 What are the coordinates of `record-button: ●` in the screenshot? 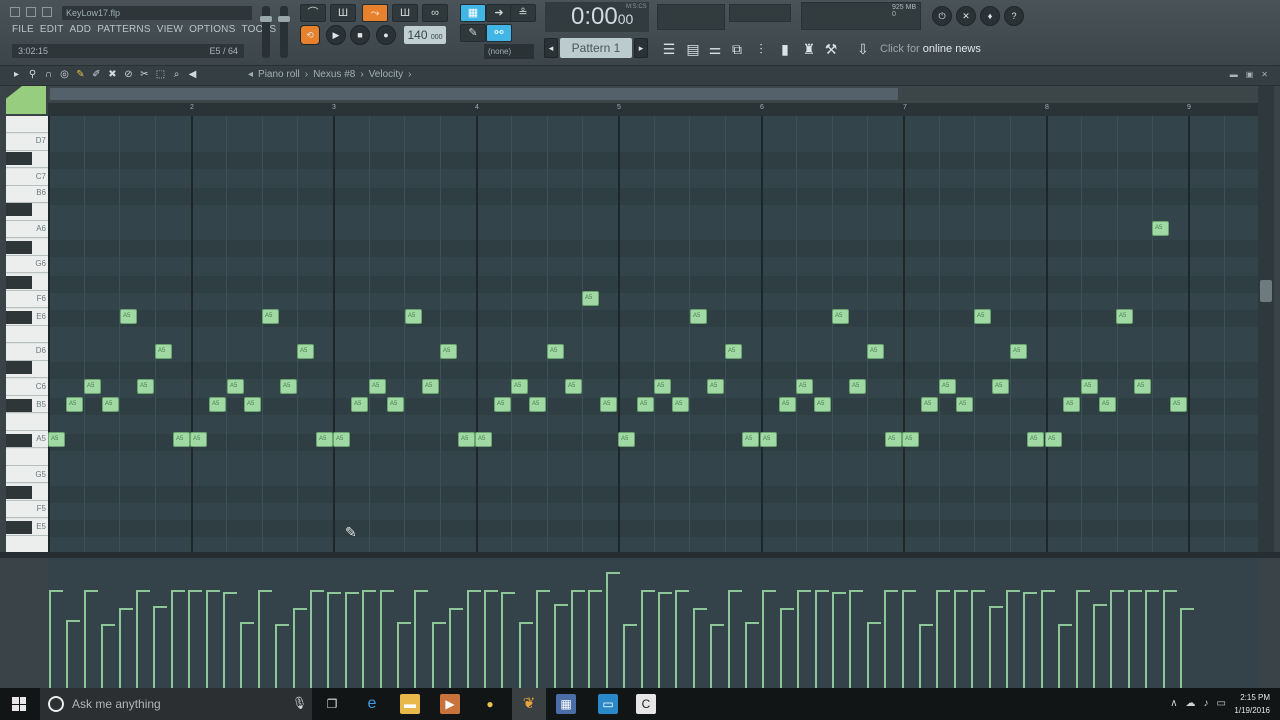 It's located at (386, 35).